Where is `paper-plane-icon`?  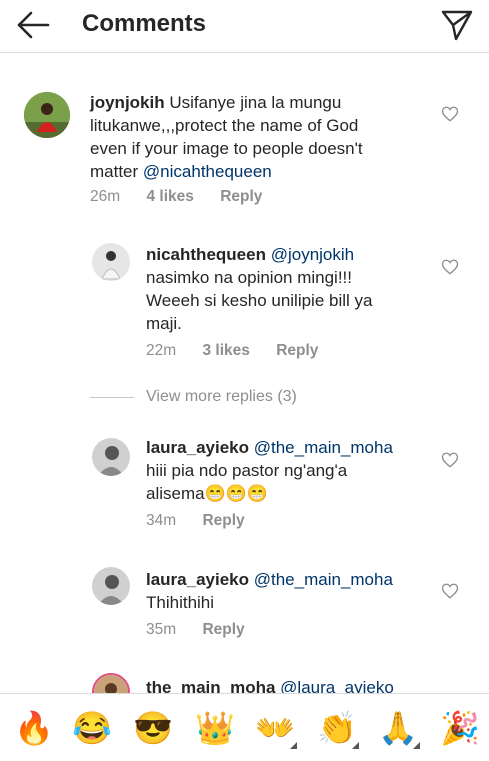 paper-plane-icon is located at coordinates (457, 25).